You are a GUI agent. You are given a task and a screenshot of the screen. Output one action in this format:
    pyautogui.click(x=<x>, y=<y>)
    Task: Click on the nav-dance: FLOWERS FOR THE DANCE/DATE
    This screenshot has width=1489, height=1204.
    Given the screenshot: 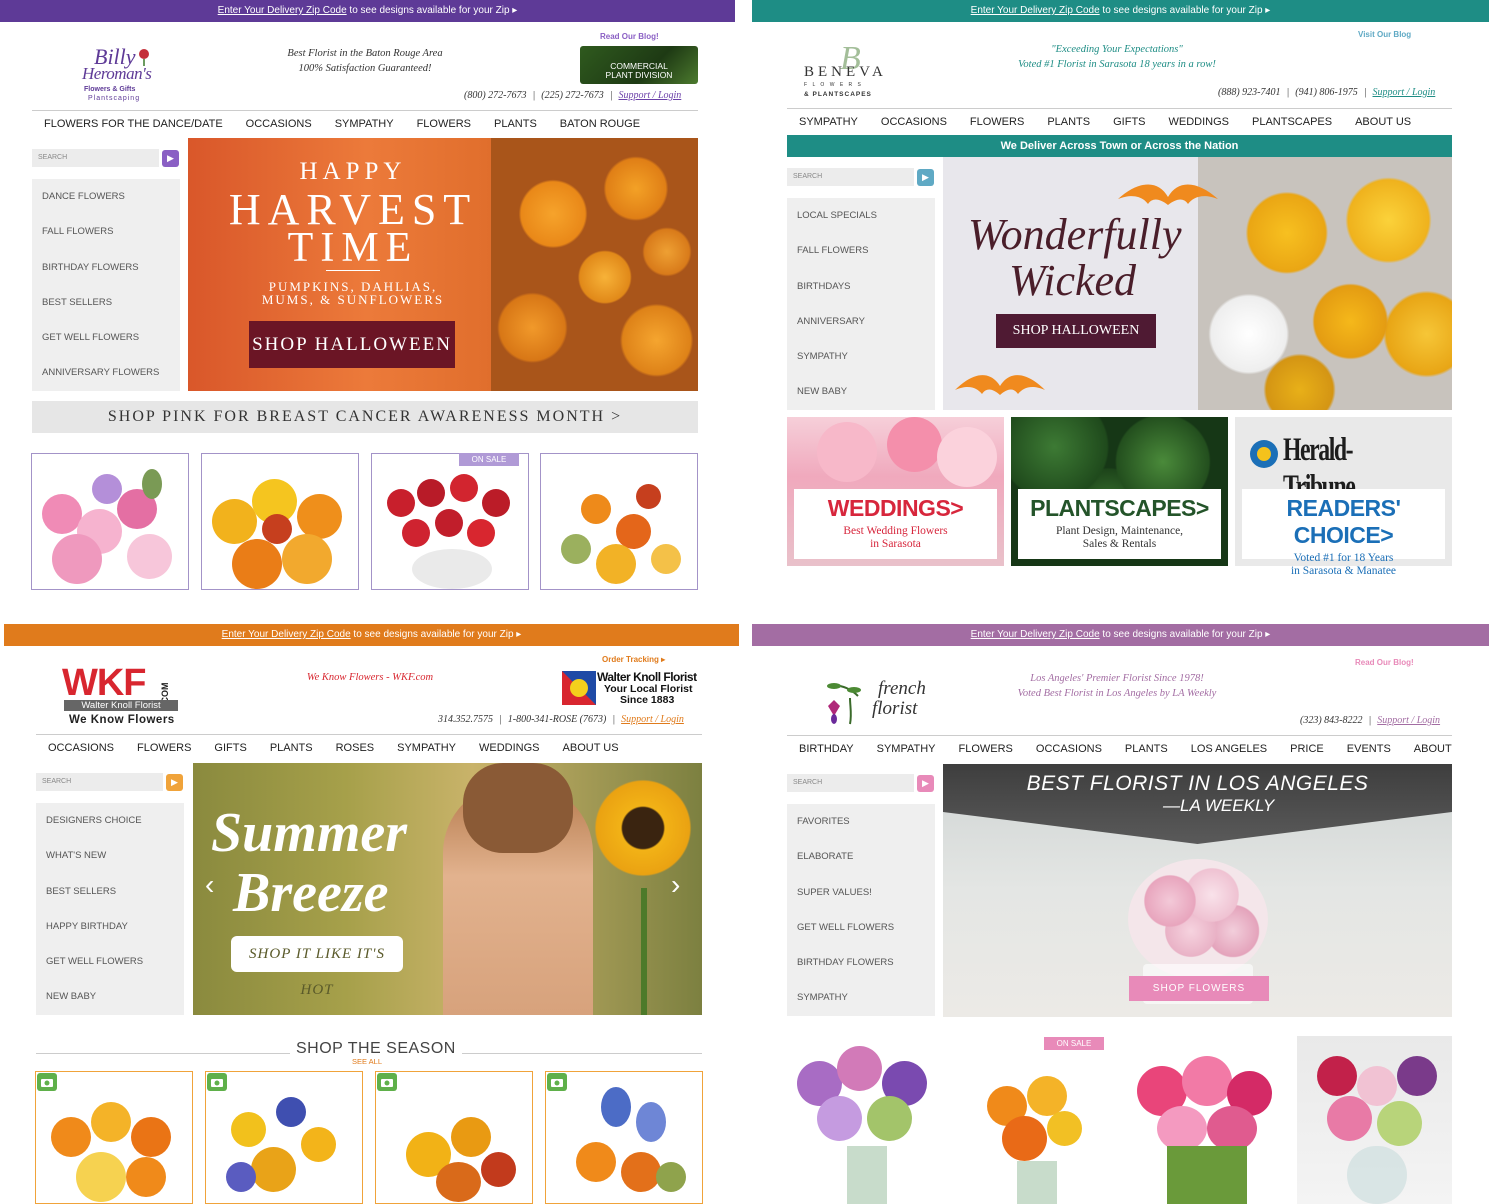 What is the action you would take?
    pyautogui.click(x=133, y=124)
    